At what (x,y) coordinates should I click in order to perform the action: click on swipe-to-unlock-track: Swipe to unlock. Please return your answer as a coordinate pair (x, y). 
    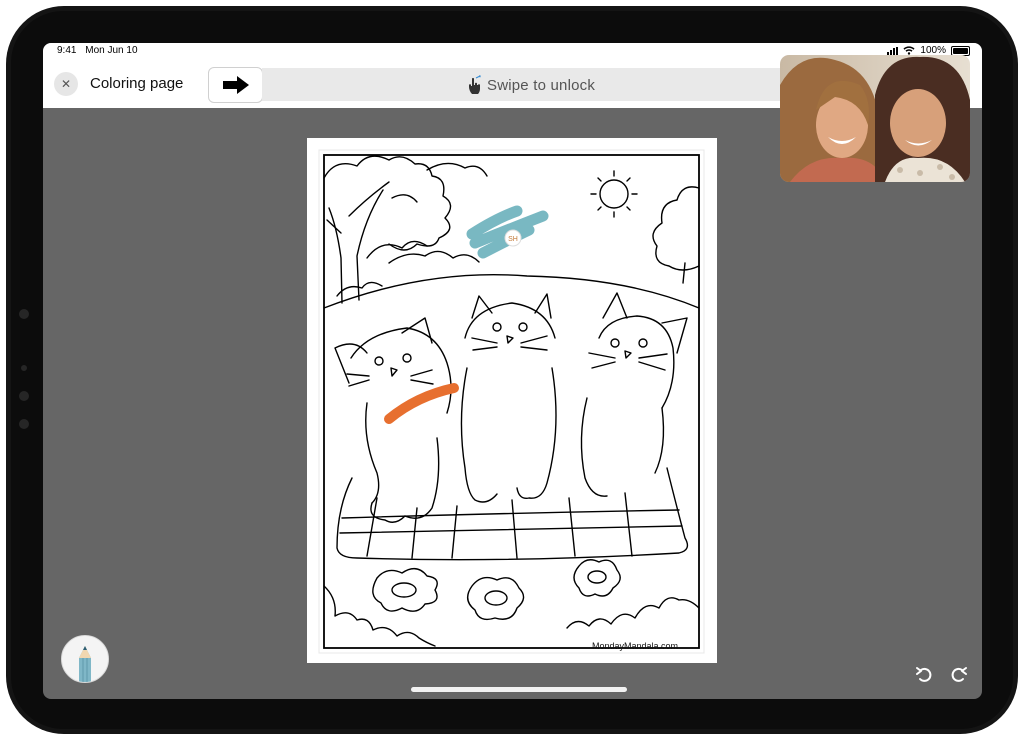
    Looking at the image, I should click on (522, 84).